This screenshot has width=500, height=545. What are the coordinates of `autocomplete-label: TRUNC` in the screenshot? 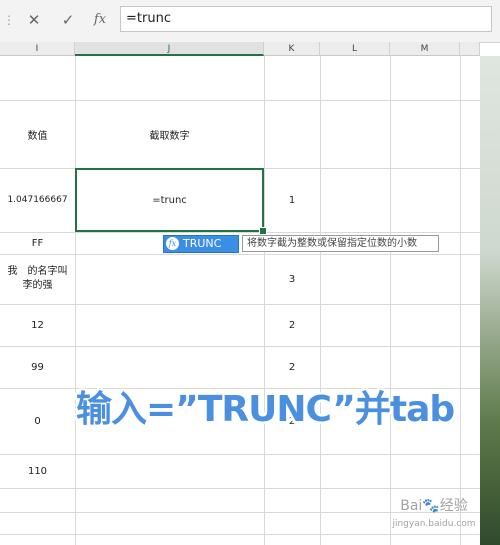 It's located at (202, 243).